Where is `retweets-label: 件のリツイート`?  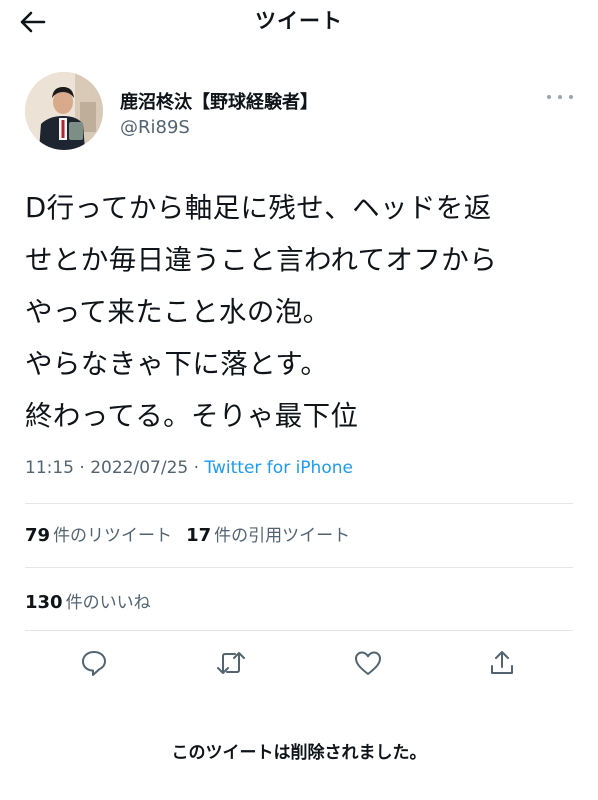
retweets-label: 件のリツイート is located at coordinates (113, 536).